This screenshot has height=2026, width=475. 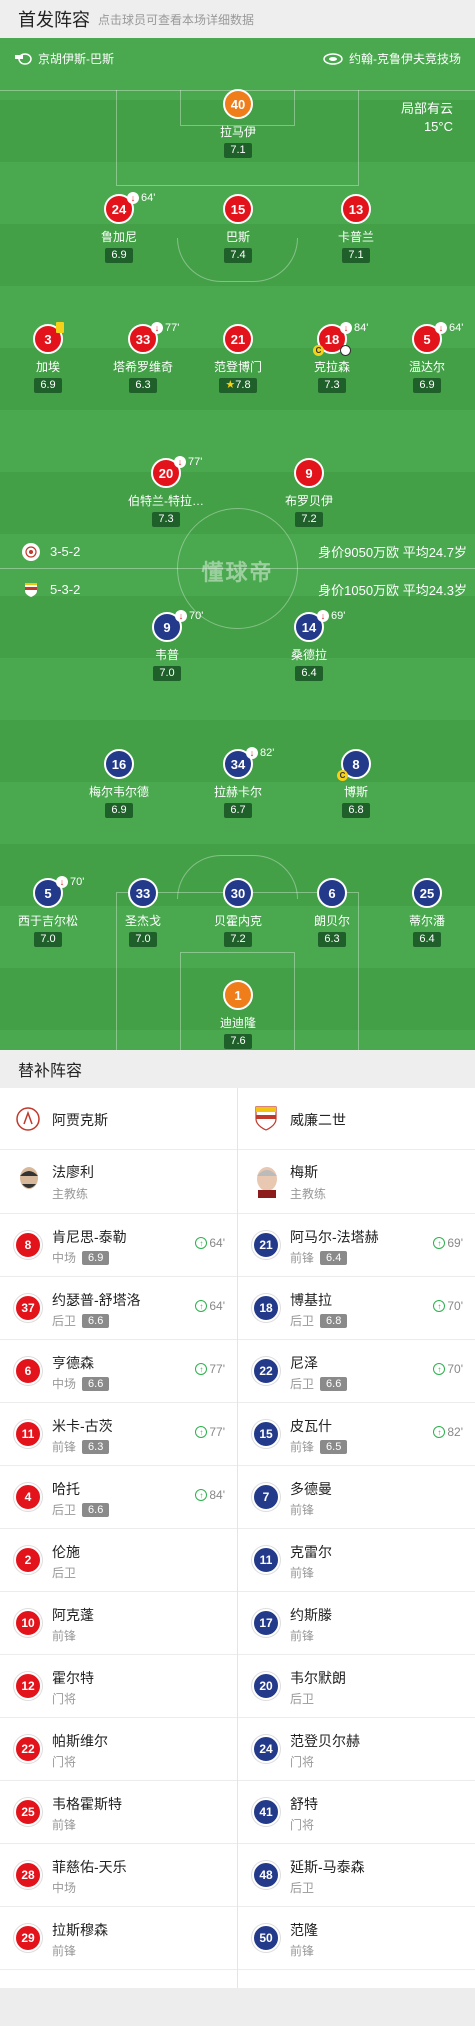 I want to click on player-away: 14 ↓ 69' 桑德拉 6.4, so click(x=309, y=645).